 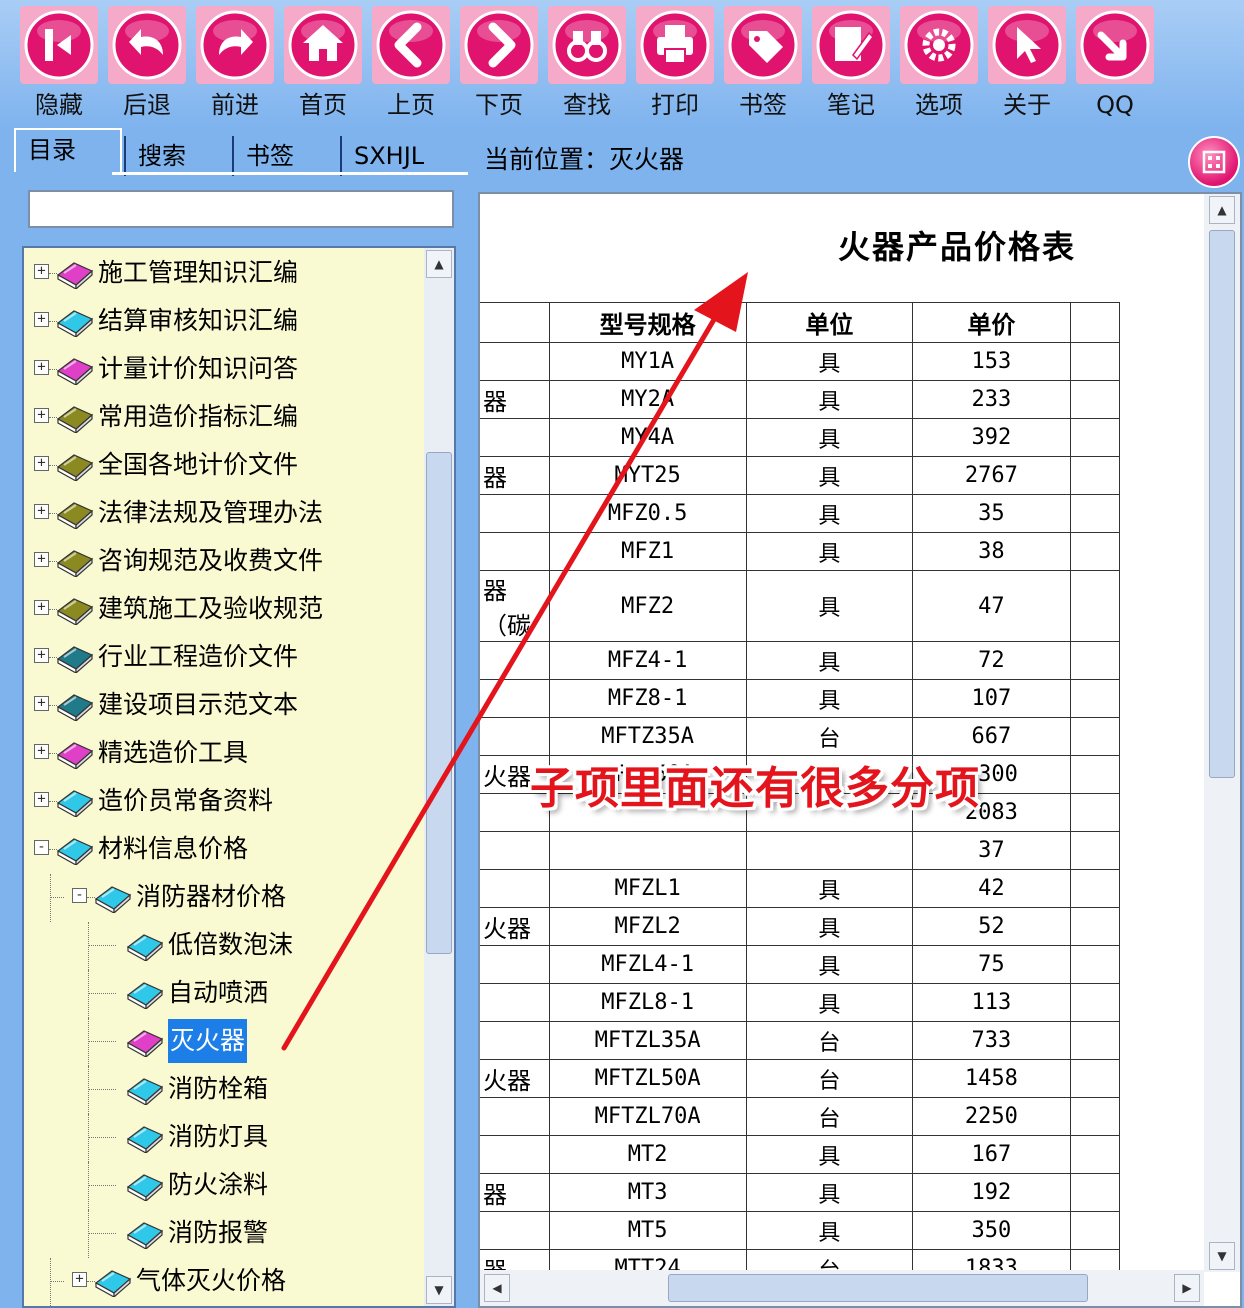 What do you see at coordinates (439, 703) in the screenshot?
I see `scroll-thumb` at bounding box center [439, 703].